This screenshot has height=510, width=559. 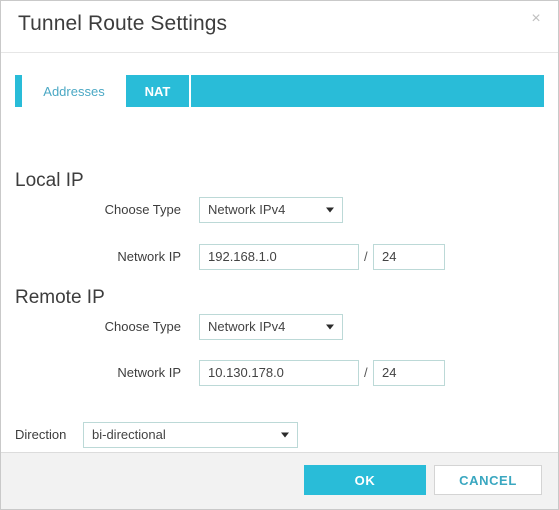 I want to click on tab-bar-filler, so click(x=367, y=91).